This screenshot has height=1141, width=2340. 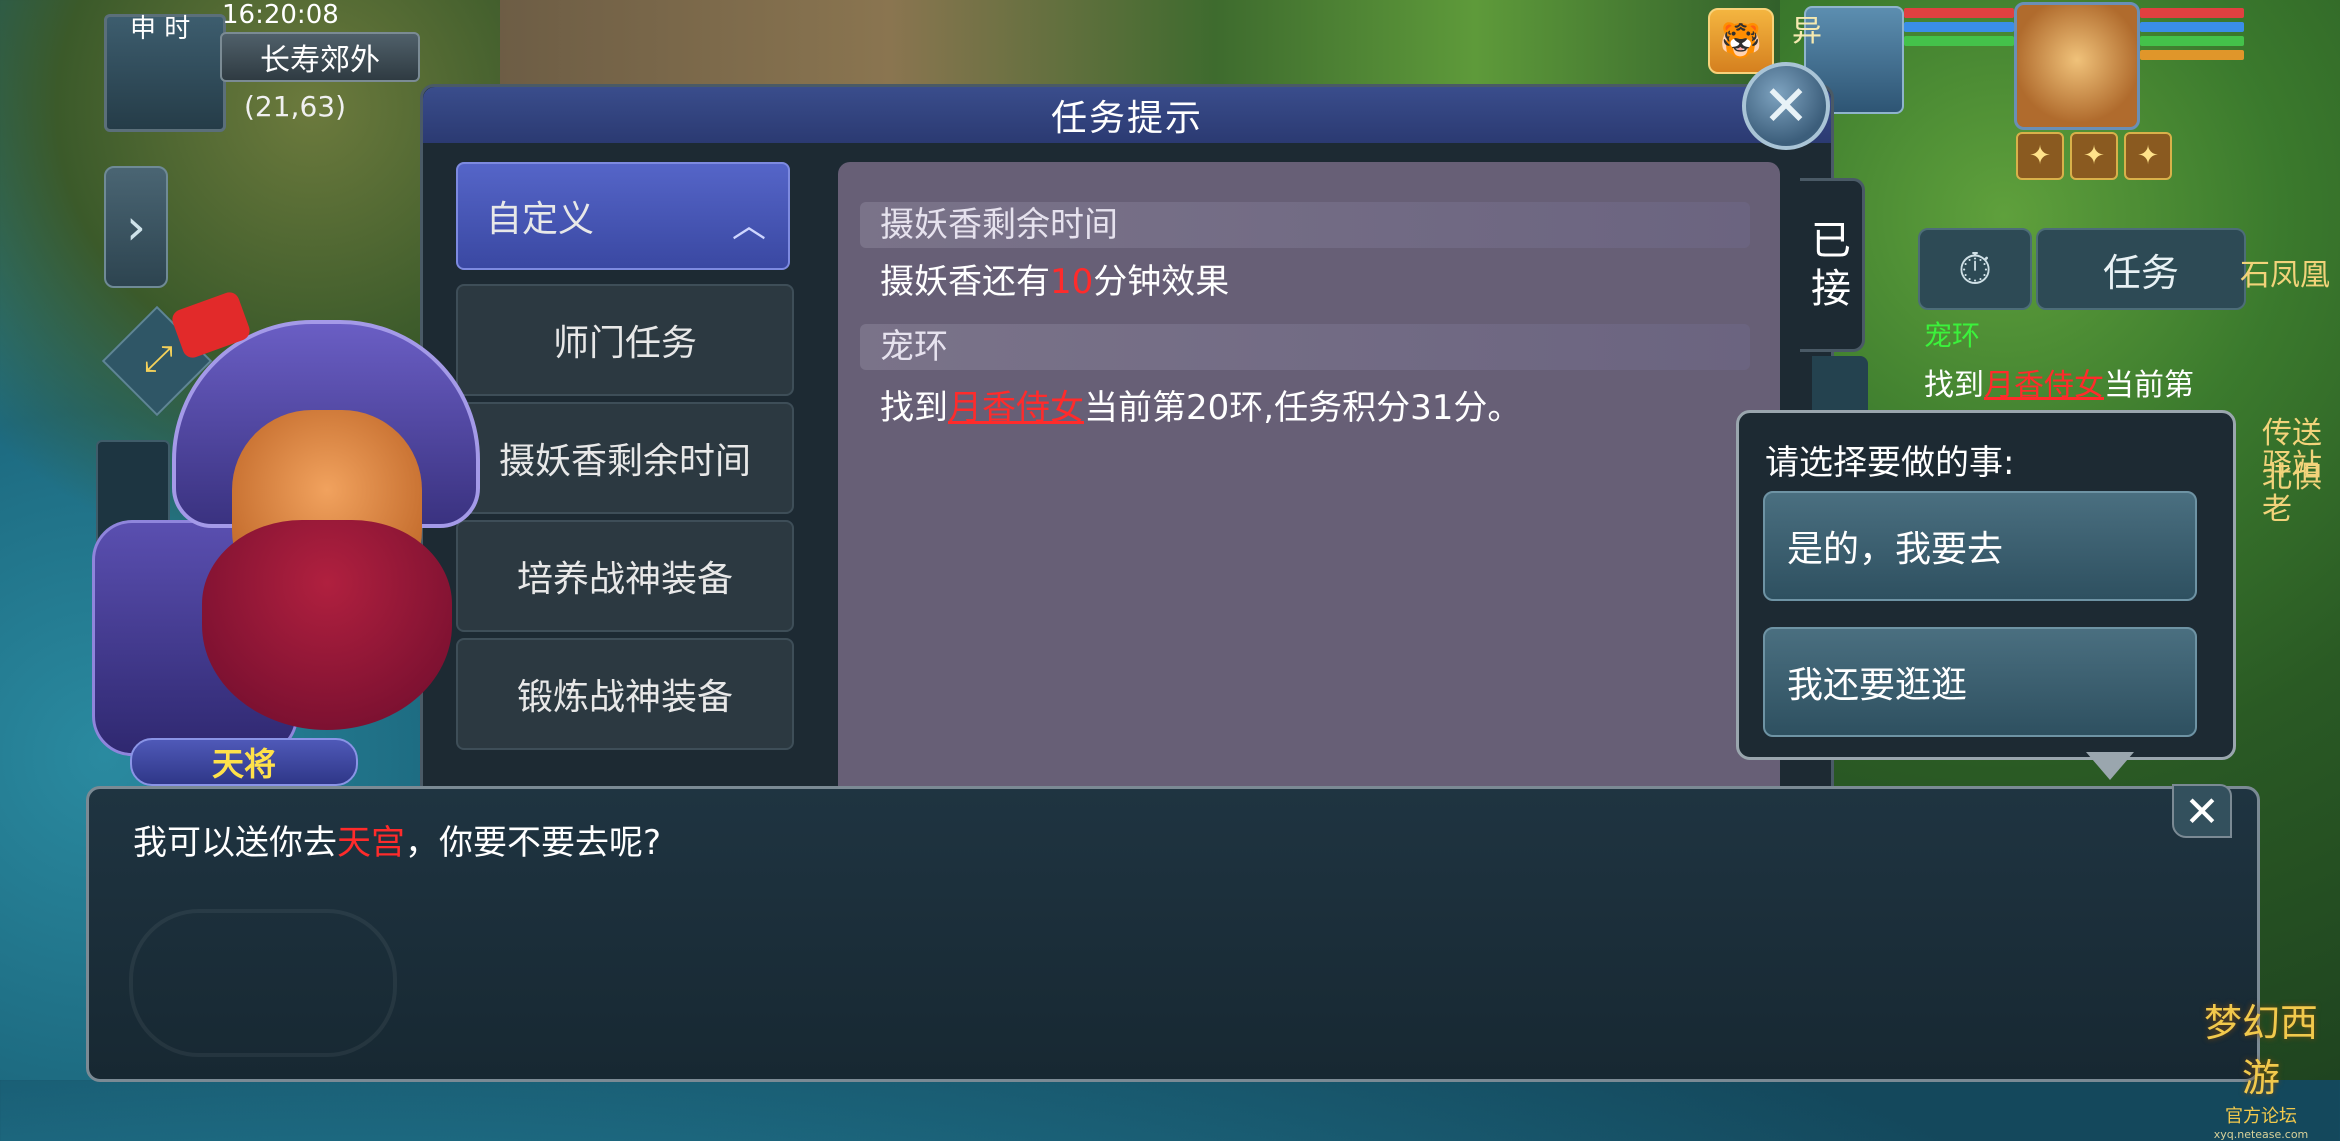 What do you see at coordinates (327, 625) in the screenshot?
I see `npc-beard` at bounding box center [327, 625].